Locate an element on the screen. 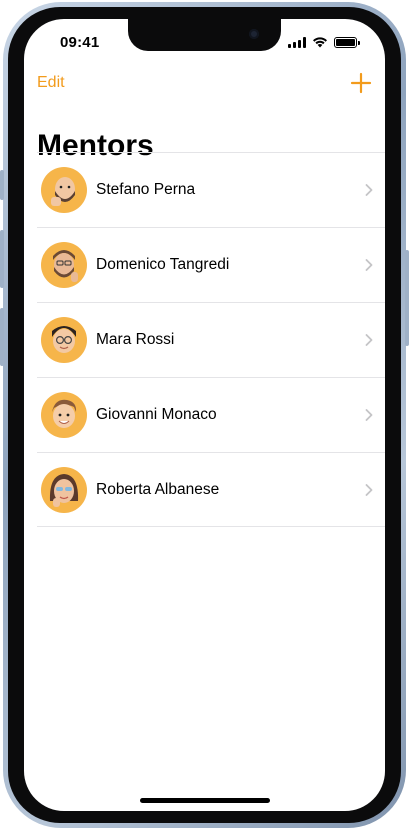  mentor-name: Domenico Tangredi is located at coordinates (163, 264).